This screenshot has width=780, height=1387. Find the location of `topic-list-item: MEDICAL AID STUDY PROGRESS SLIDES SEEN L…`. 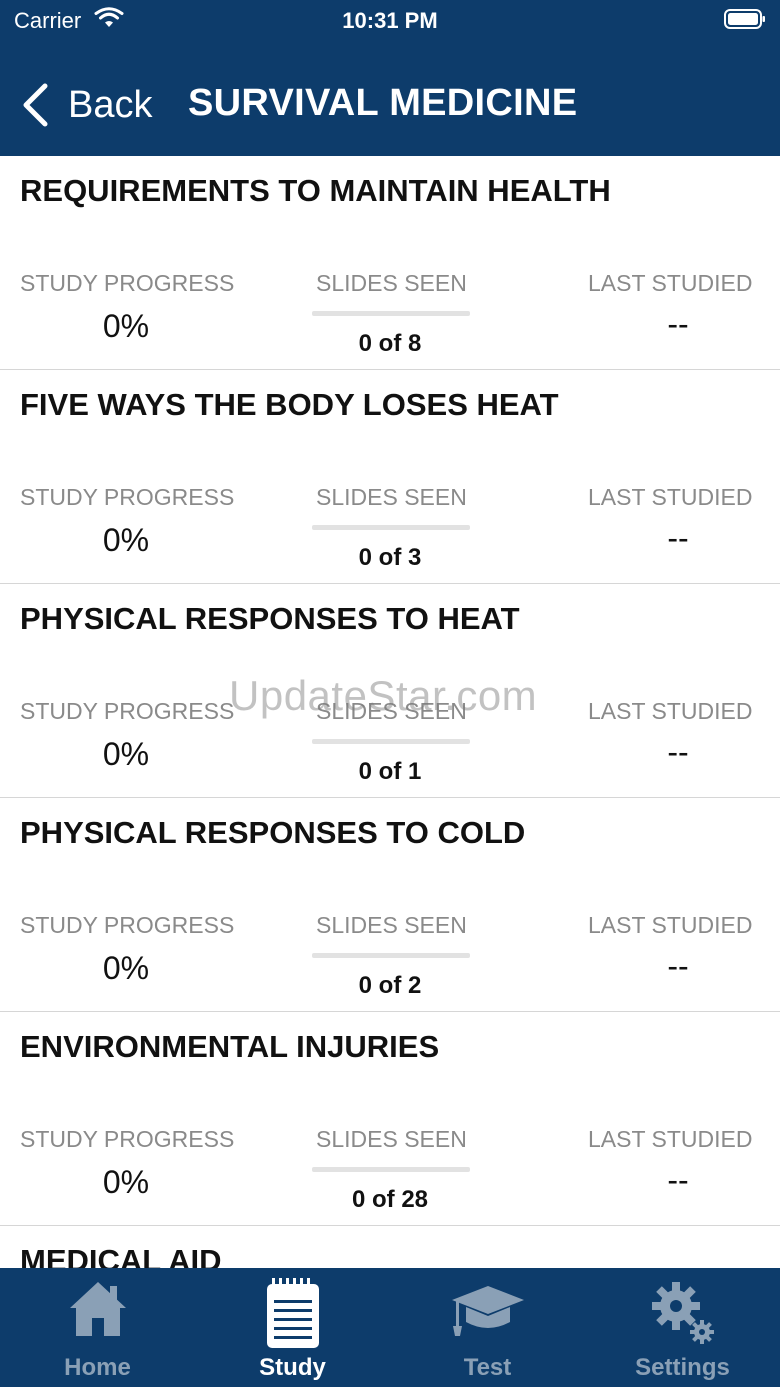

topic-list-item: MEDICAL AID STUDY PROGRESS SLIDES SEEN L… is located at coordinates (390, 1247).